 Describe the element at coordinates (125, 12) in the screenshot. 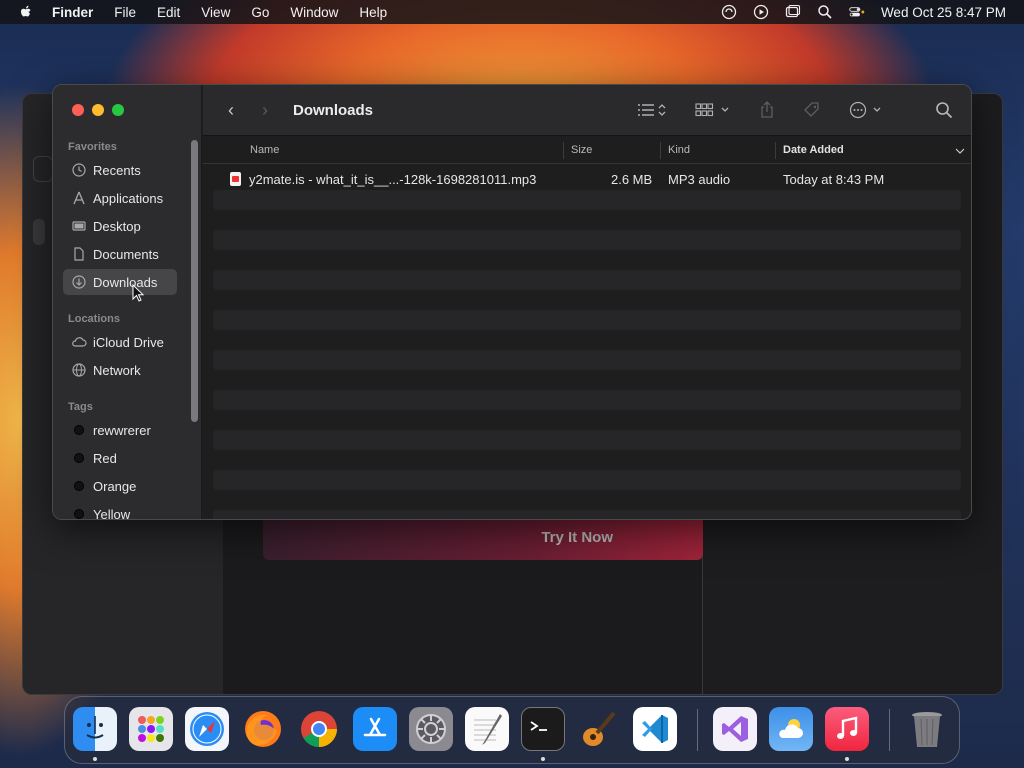

I see `menu-file: File` at that location.